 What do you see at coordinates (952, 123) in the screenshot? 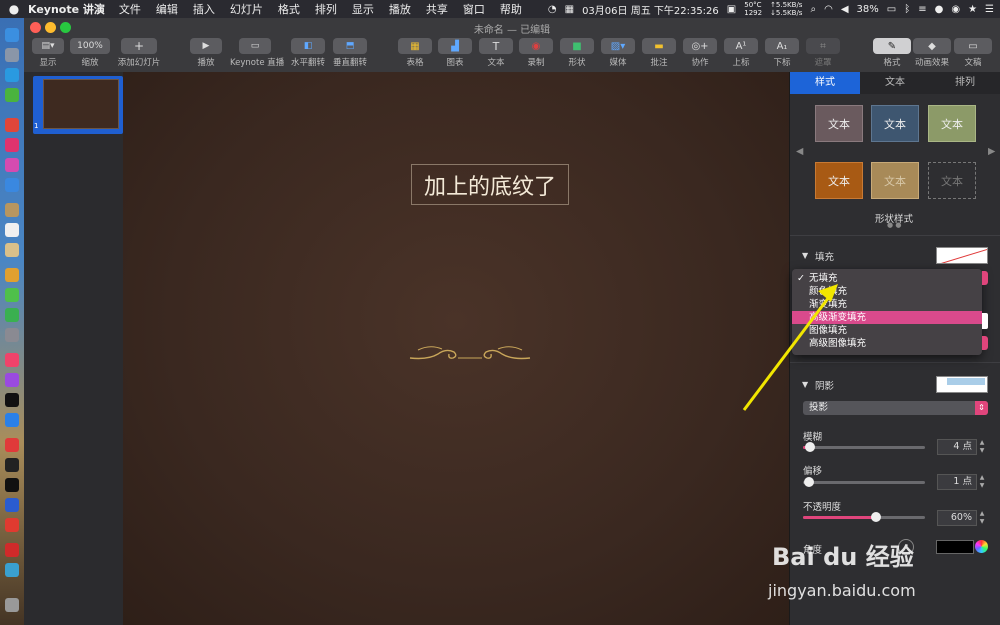
I see `style-swatch-3: 文本` at bounding box center [952, 123].